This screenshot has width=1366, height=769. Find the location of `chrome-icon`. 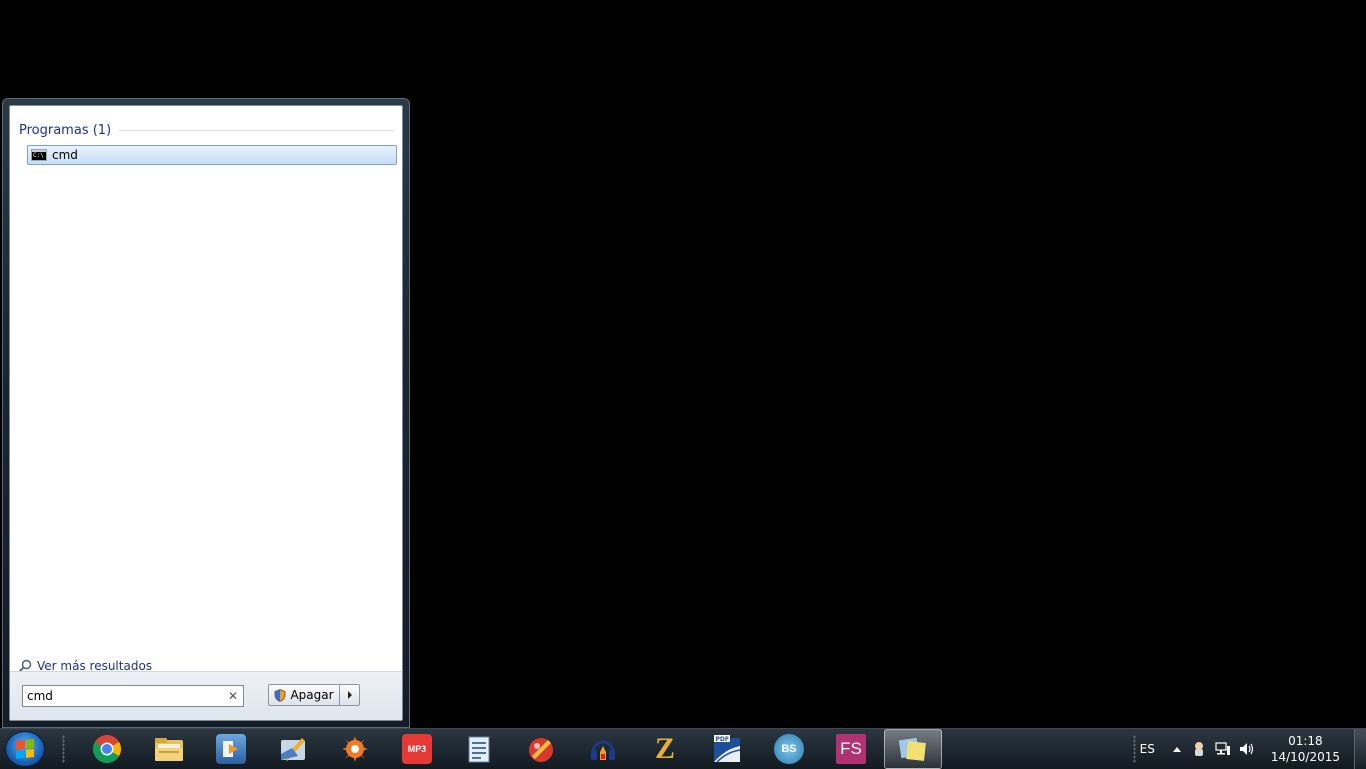

chrome-icon is located at coordinates (107, 749).